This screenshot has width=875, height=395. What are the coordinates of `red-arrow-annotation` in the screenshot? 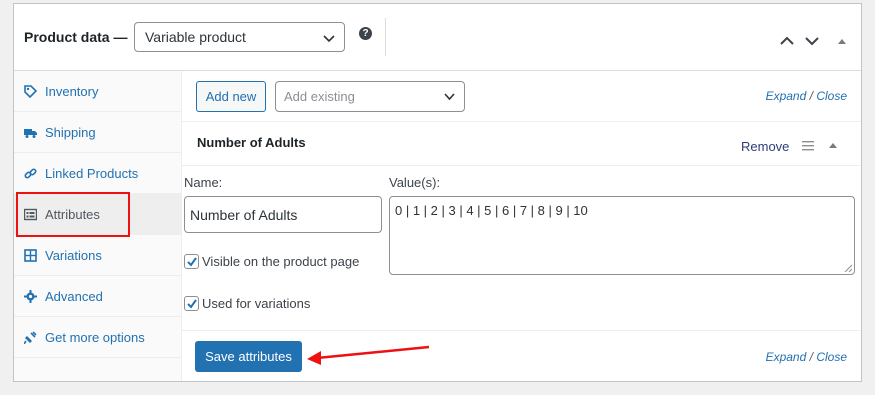 It's located at (368, 355).